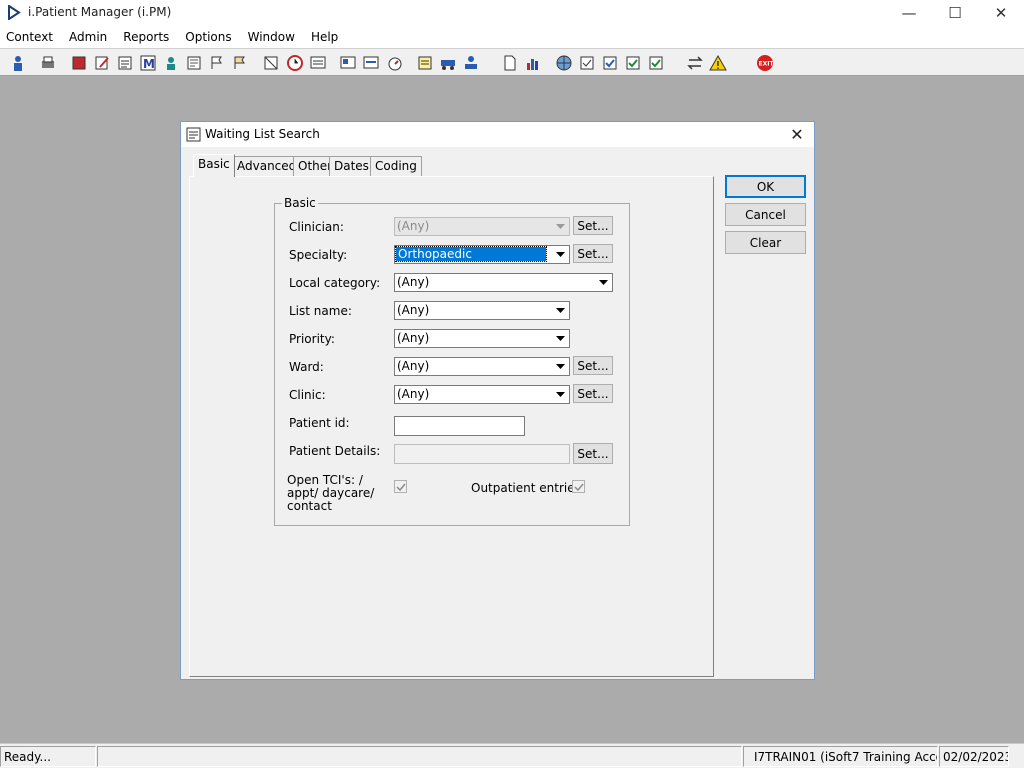  I want to click on clinician-select: (Any), so click(482, 226).